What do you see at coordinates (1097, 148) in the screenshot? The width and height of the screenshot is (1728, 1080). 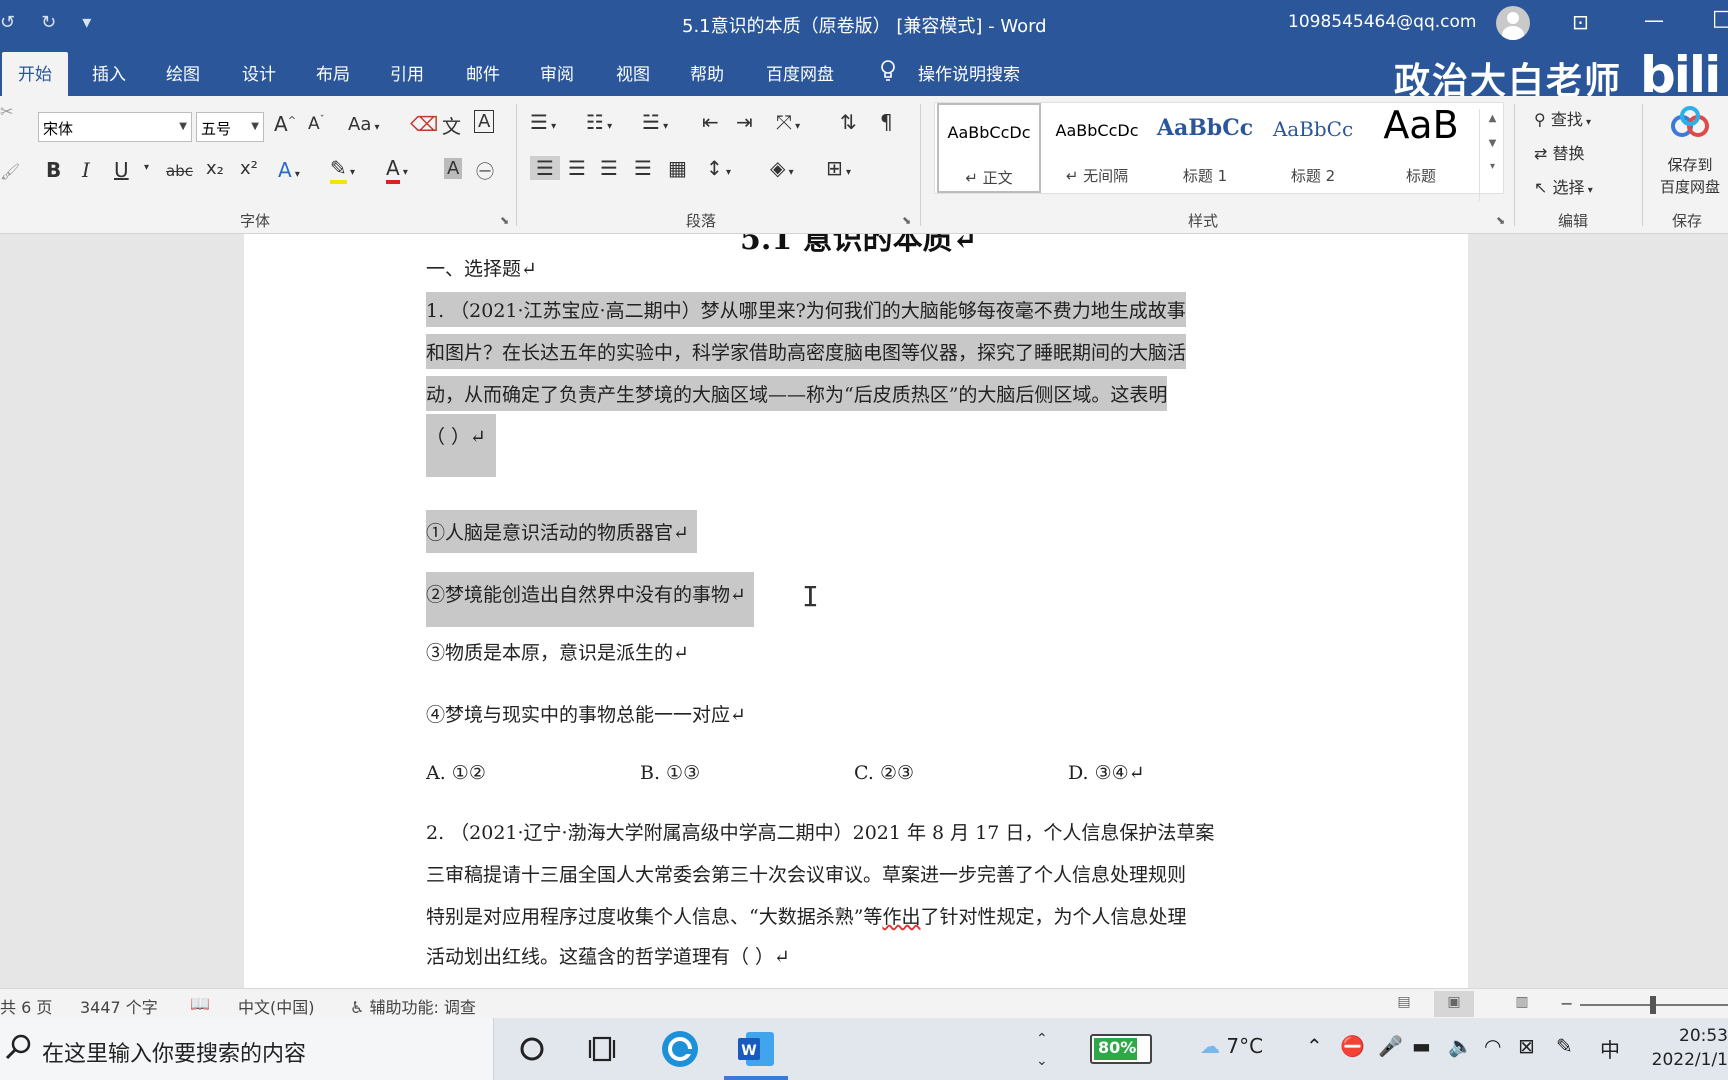 I see `style-no-spacing: AaBbCcDc ↵ 无间隔` at bounding box center [1097, 148].